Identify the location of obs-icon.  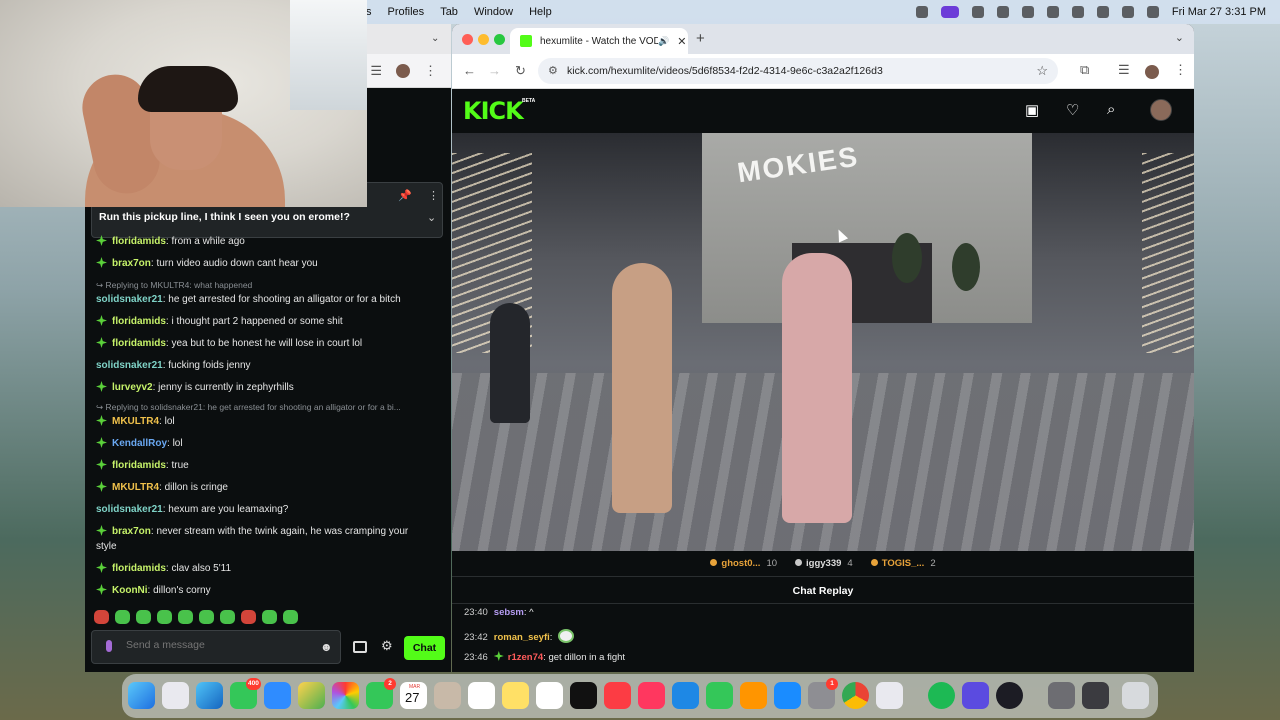
(1009, 695).